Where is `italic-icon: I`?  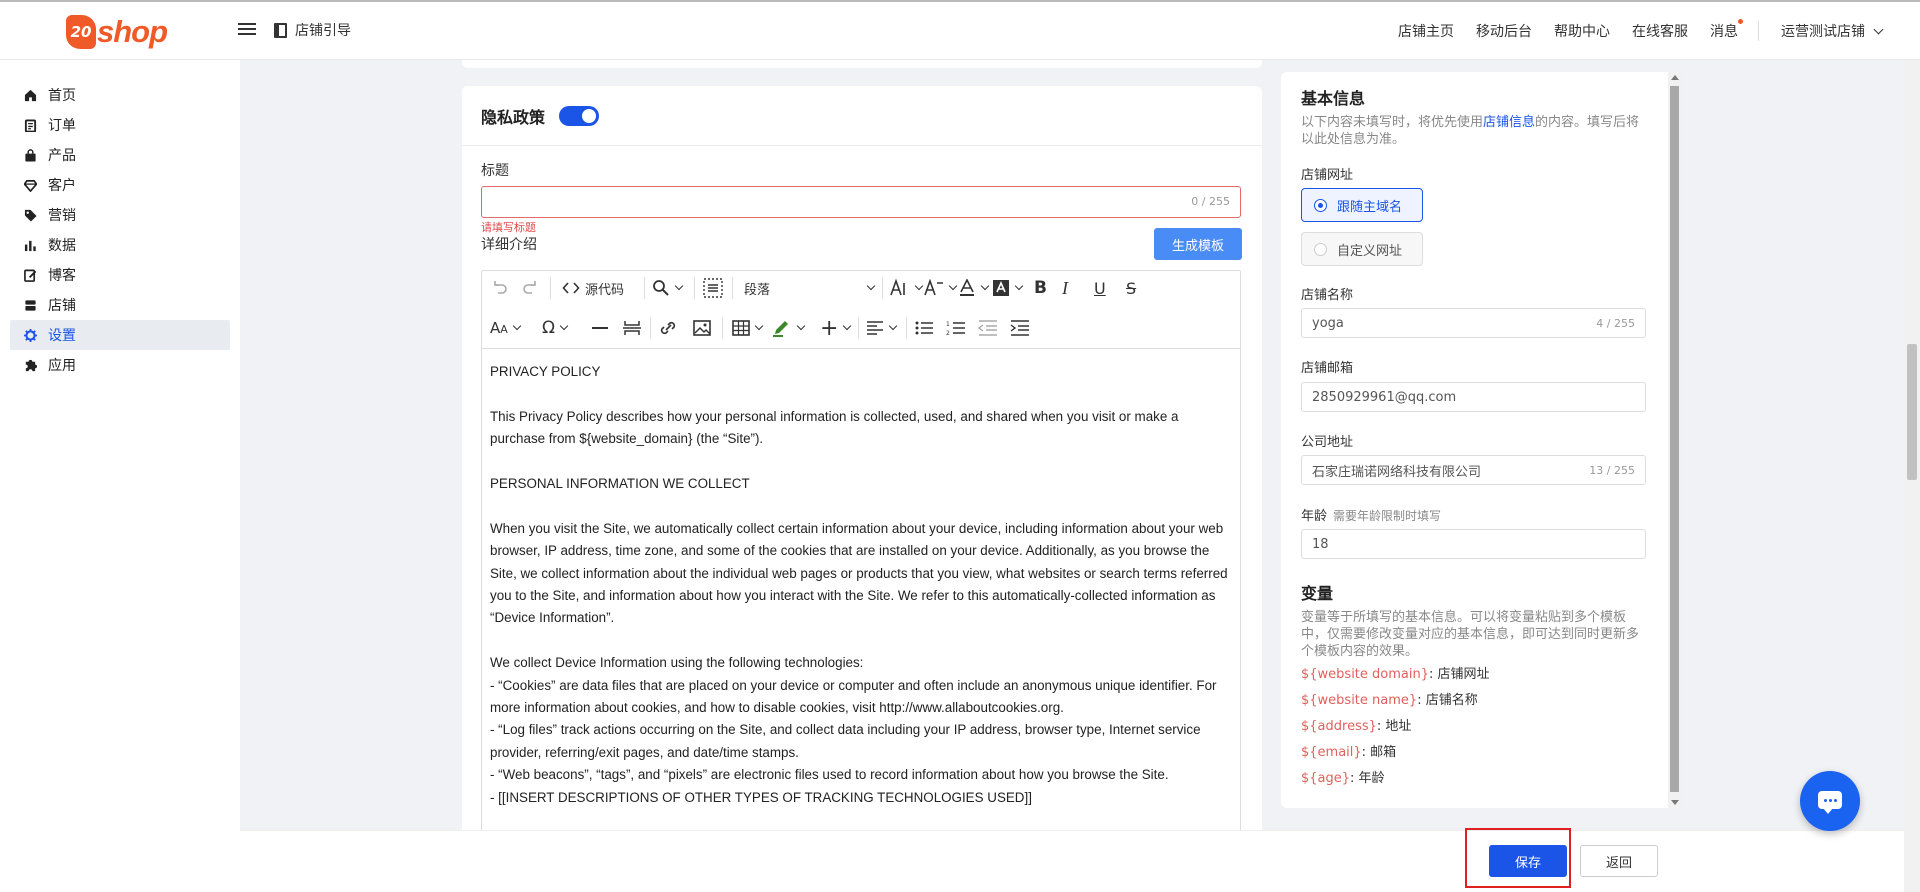
italic-icon: I is located at coordinates (1065, 288).